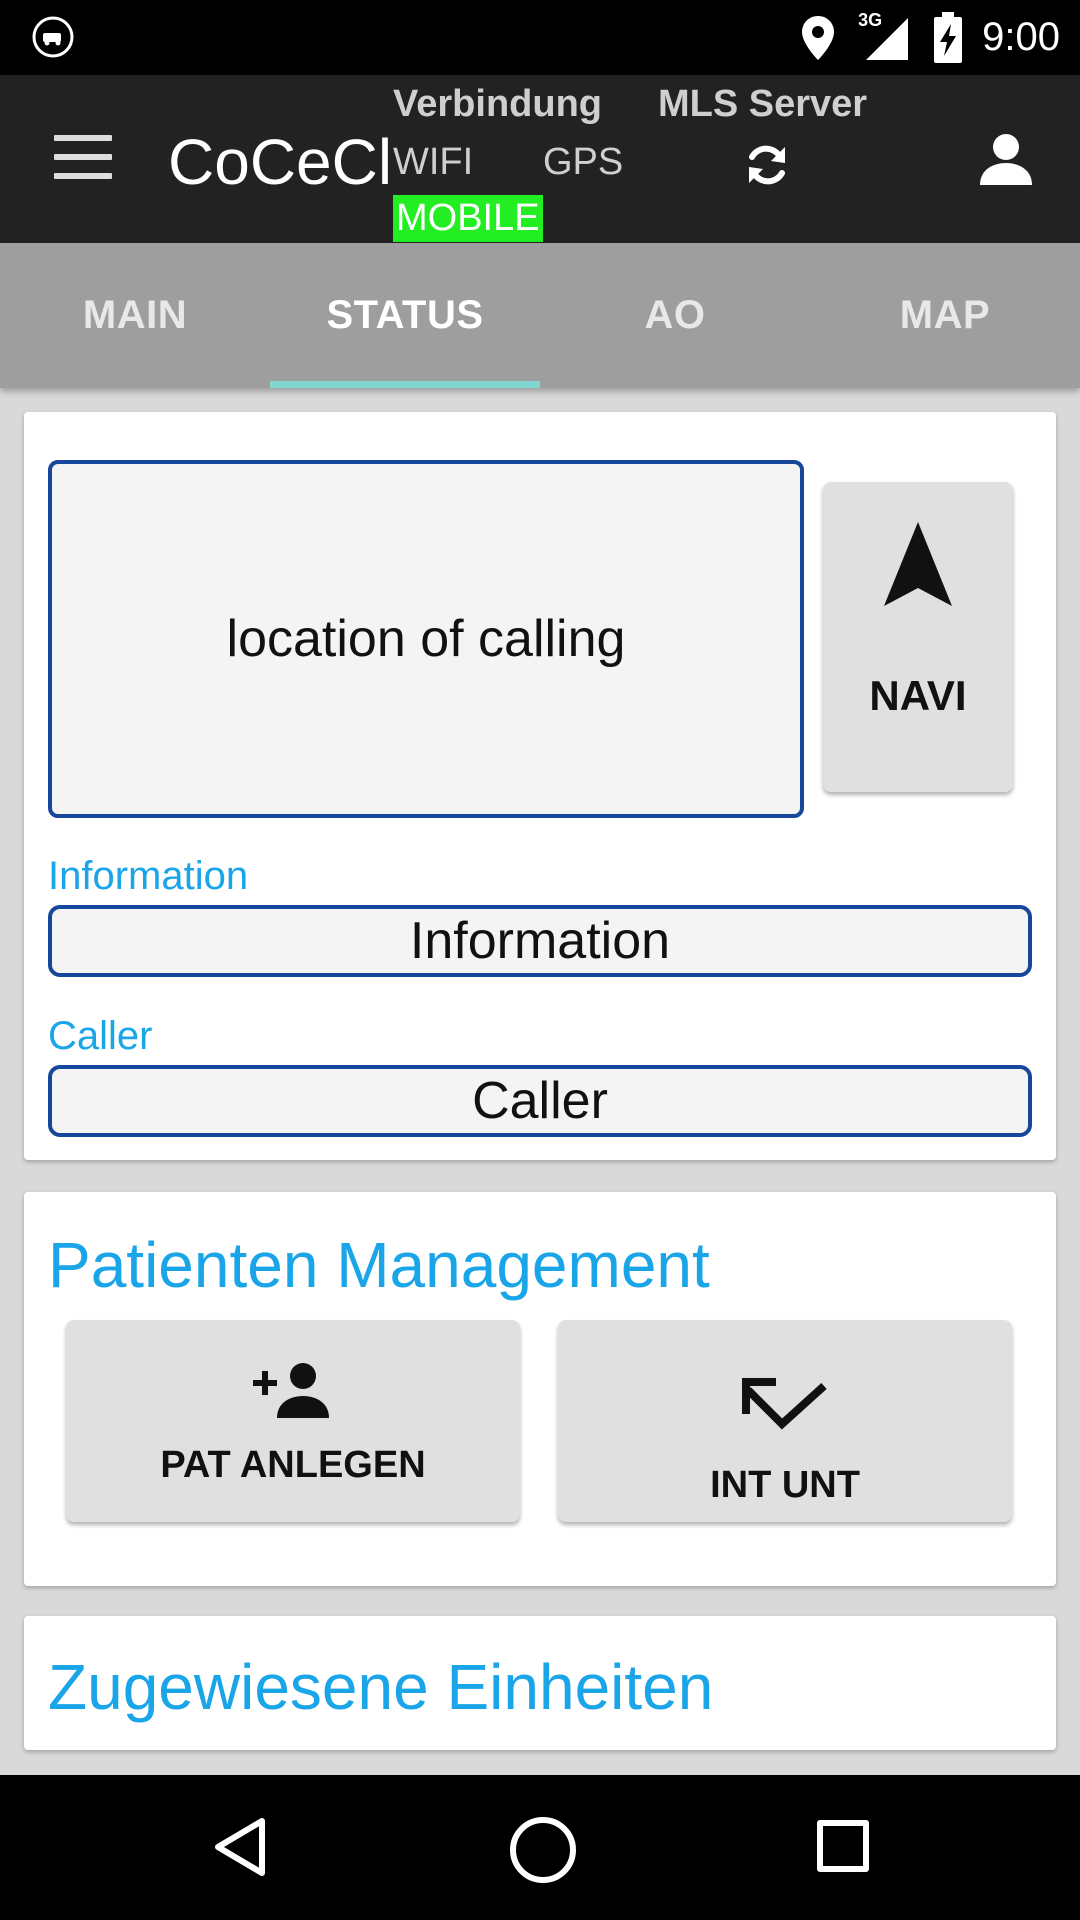  I want to click on signal-icon: 3G, so click(884, 36).